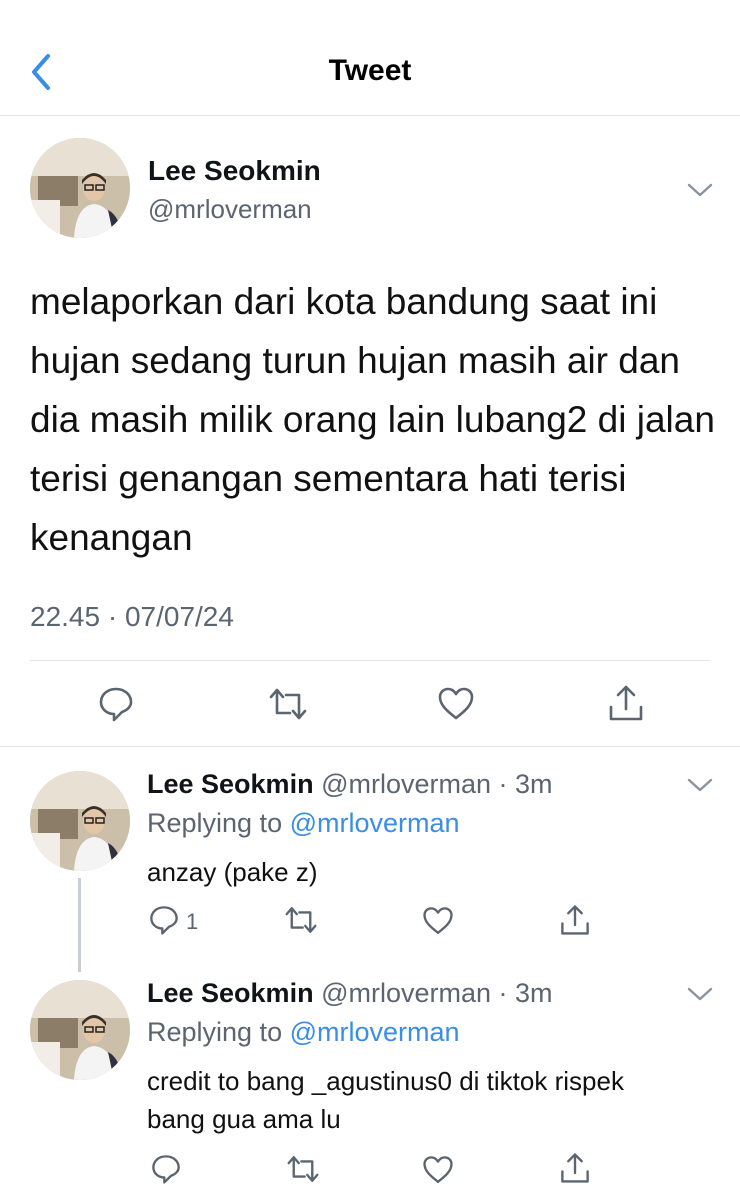 Image resolution: width=740 pixels, height=1200 pixels. Describe the element at coordinates (230, 209) in the screenshot. I see `author-handle: @mrloverman` at that location.